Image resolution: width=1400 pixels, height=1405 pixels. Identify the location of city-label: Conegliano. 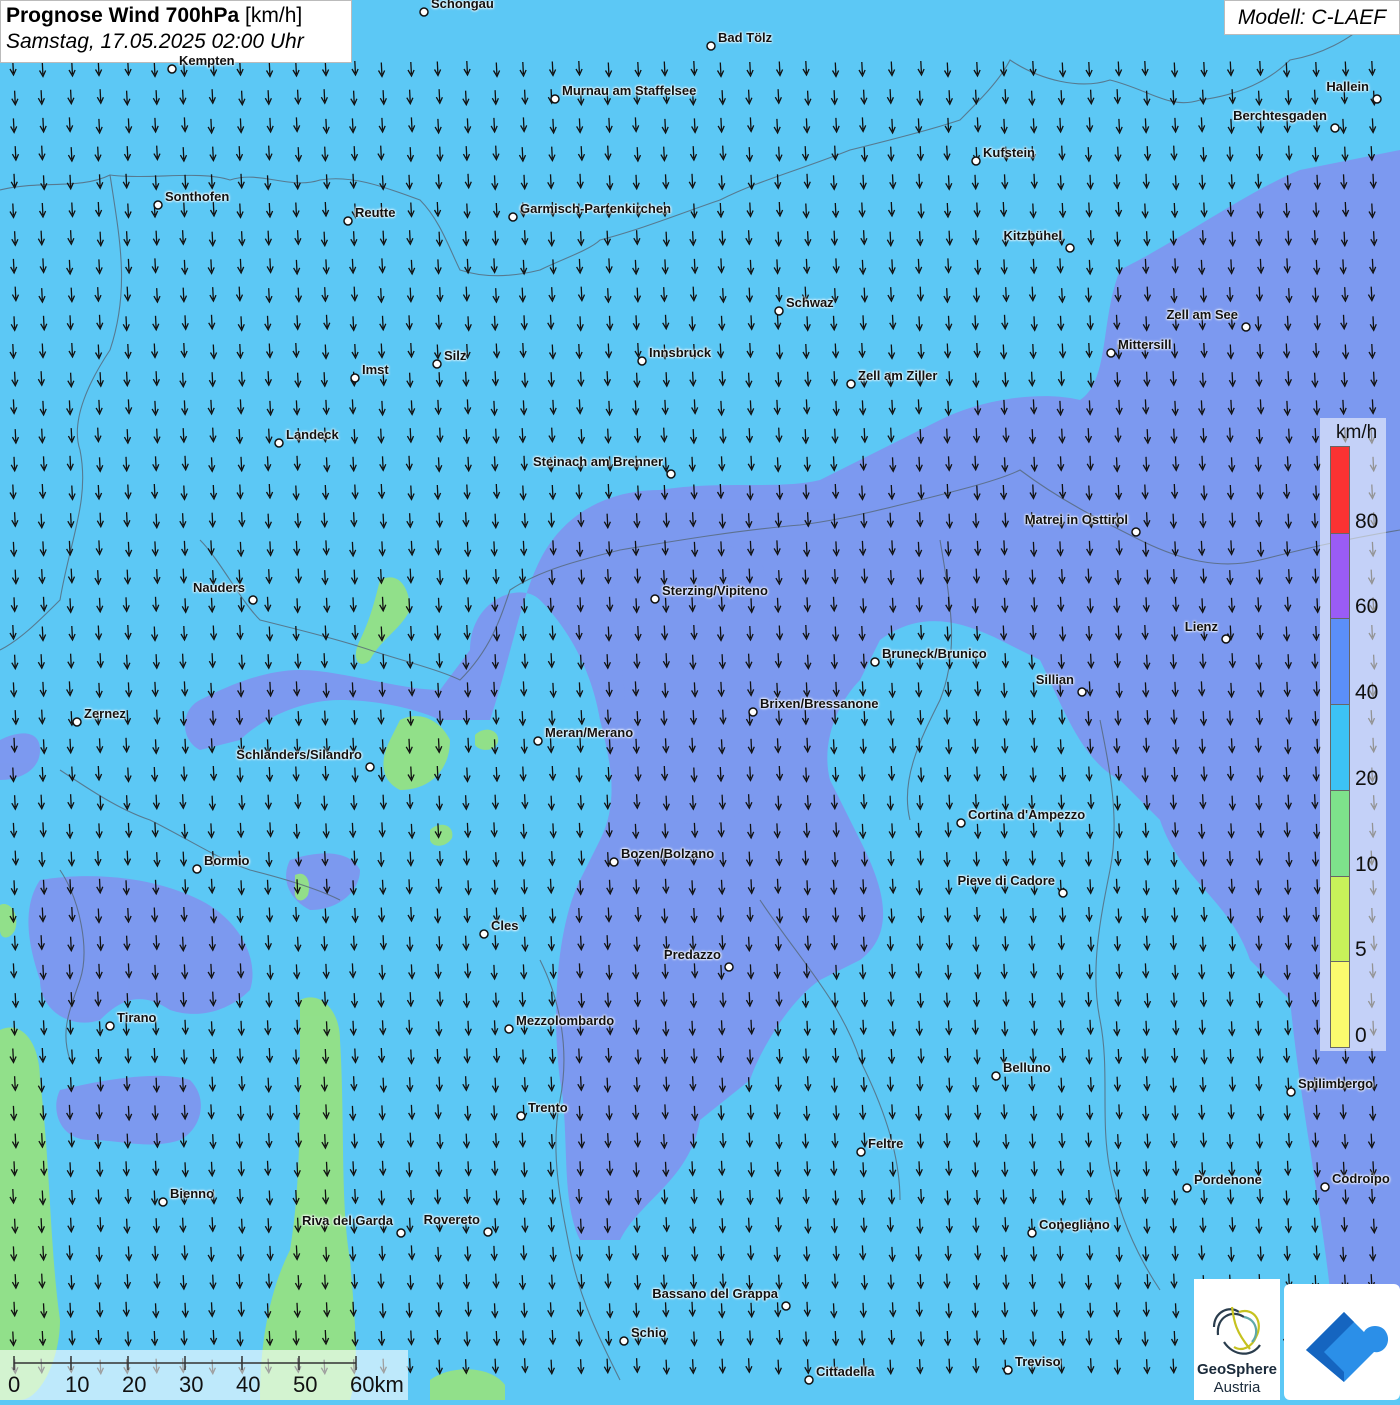
(1074, 1224).